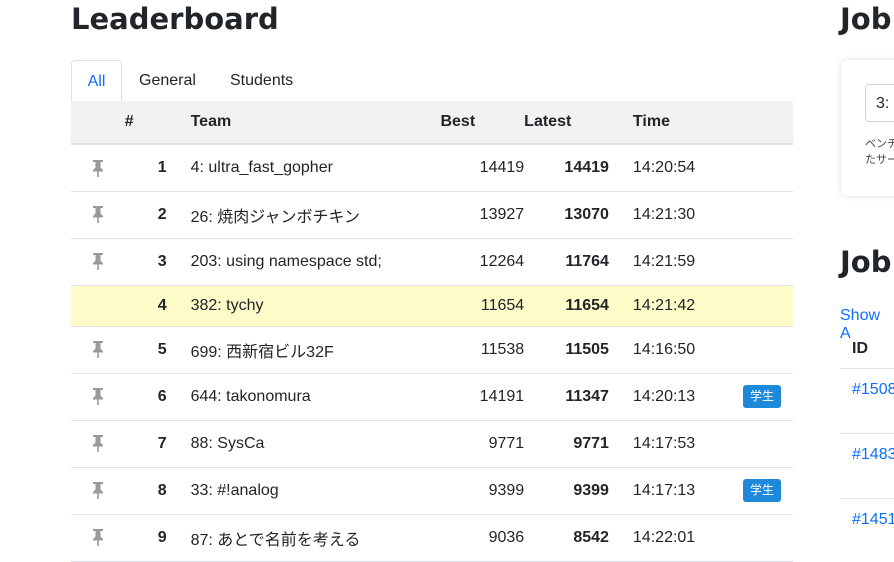 Image resolution: width=894 pixels, height=562 pixels. I want to click on rank-cell: 5, so click(157, 350).